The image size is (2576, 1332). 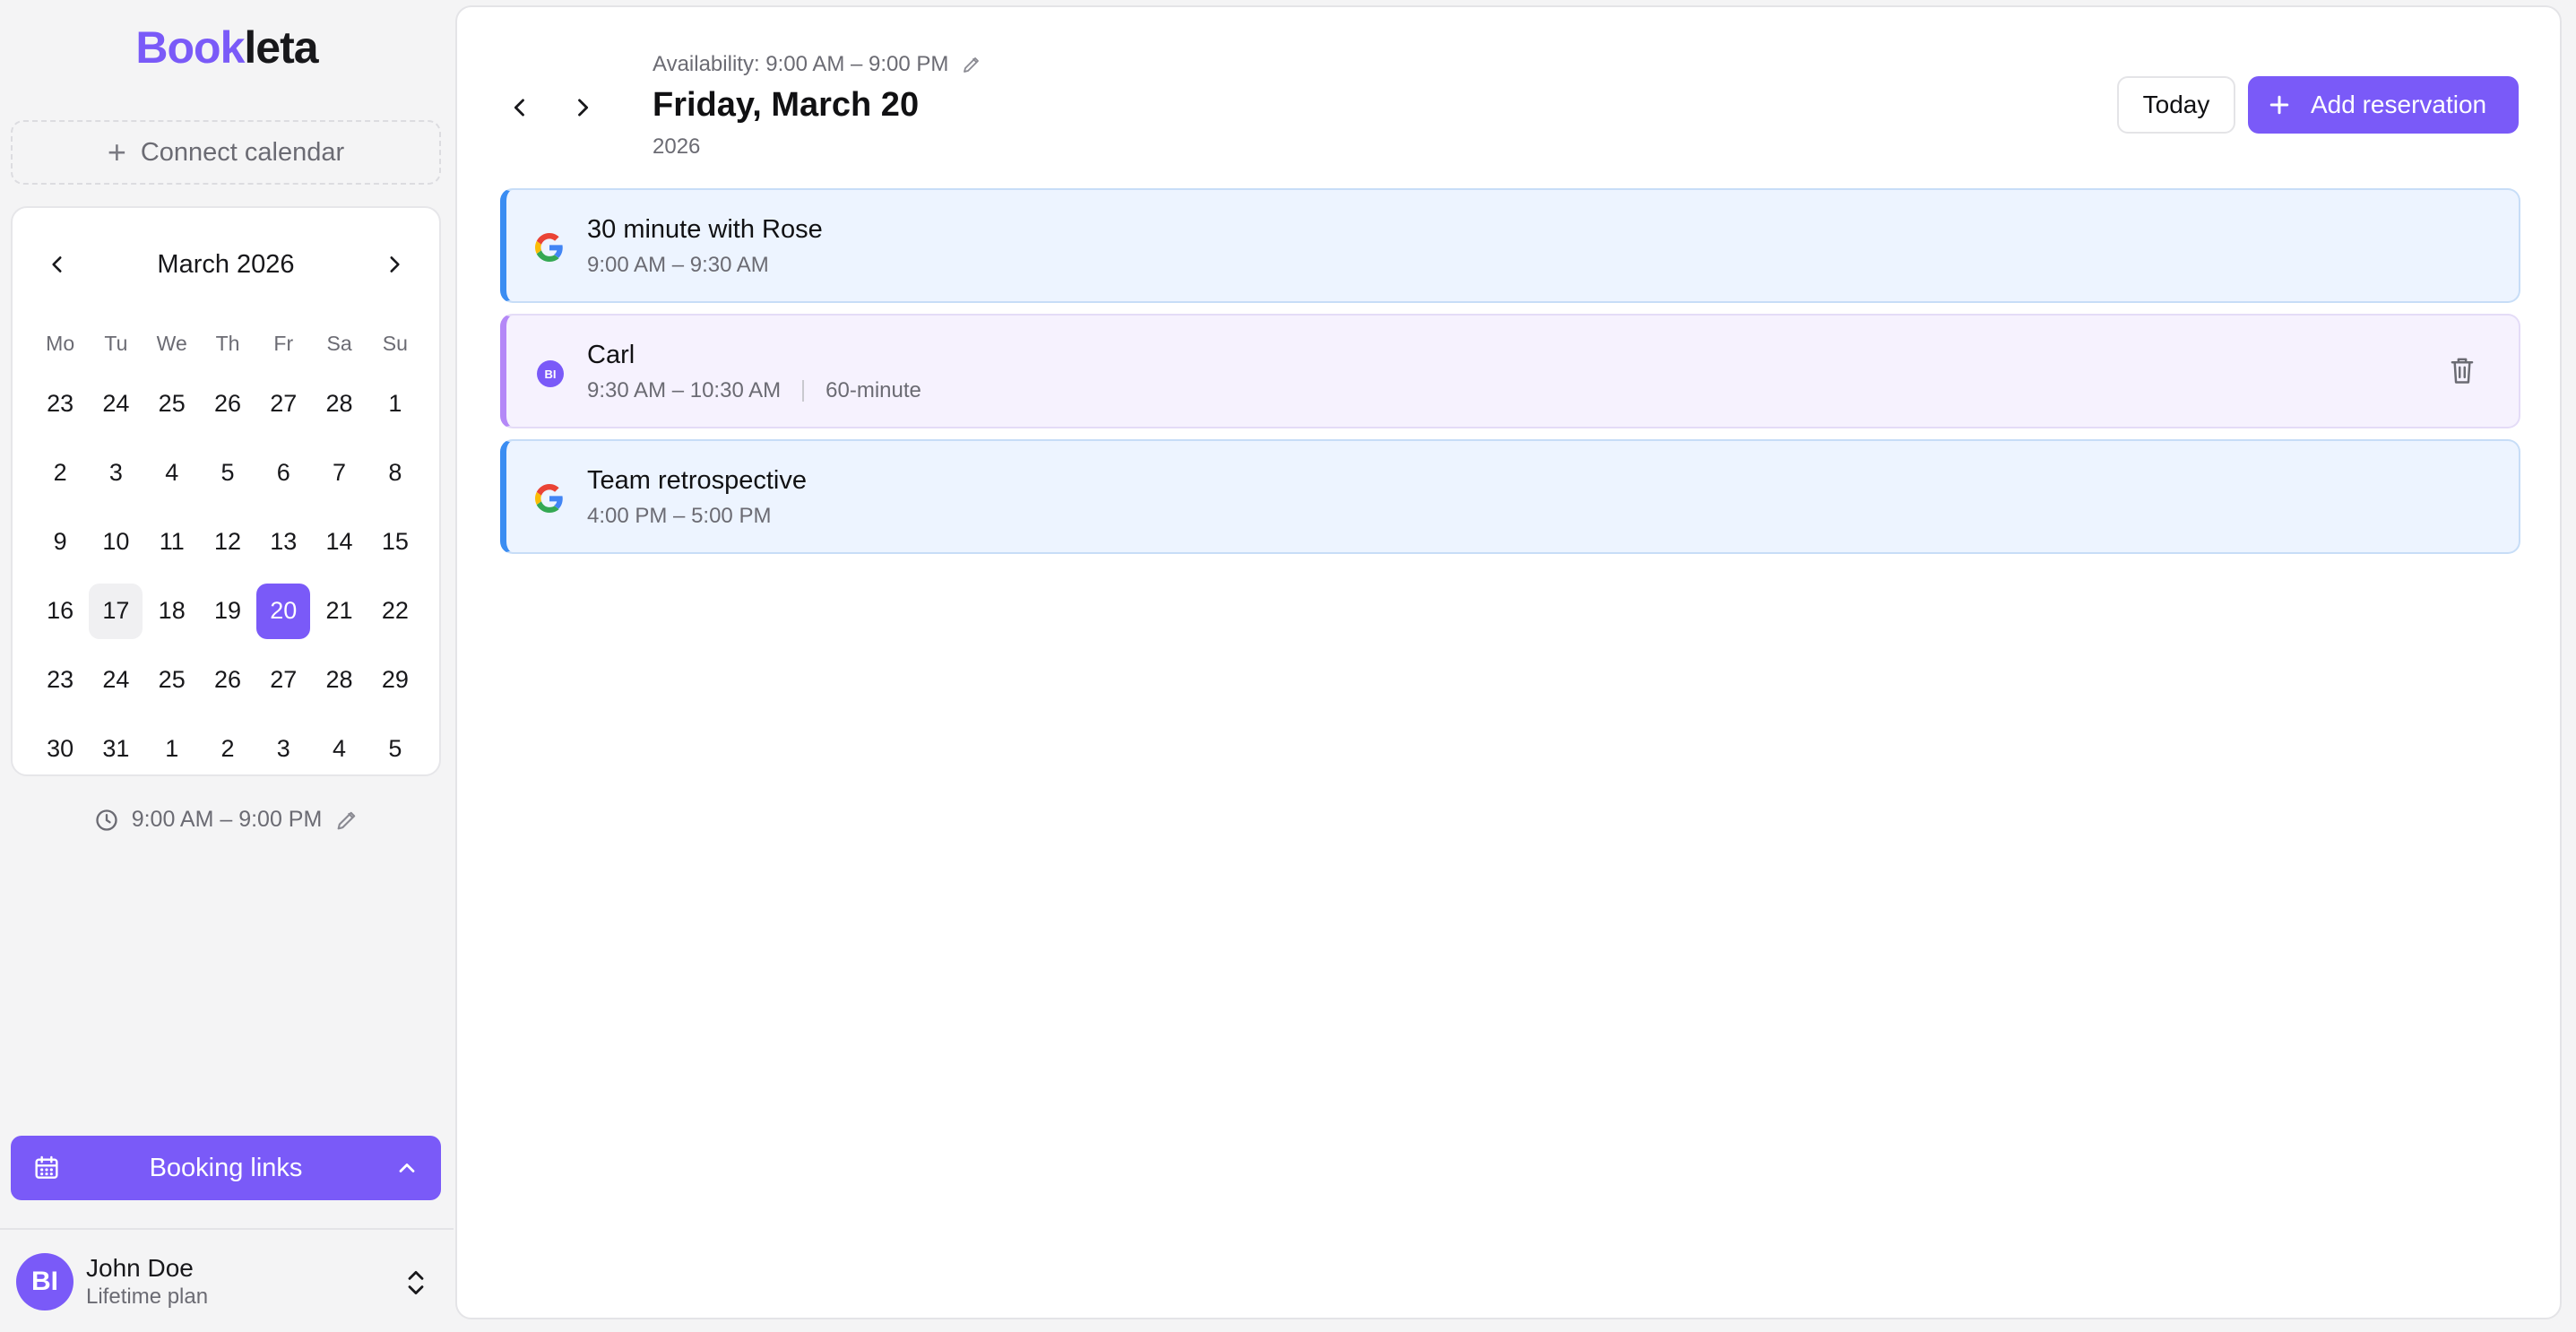 I want to click on calendar-day-number: 19, so click(x=227, y=611).